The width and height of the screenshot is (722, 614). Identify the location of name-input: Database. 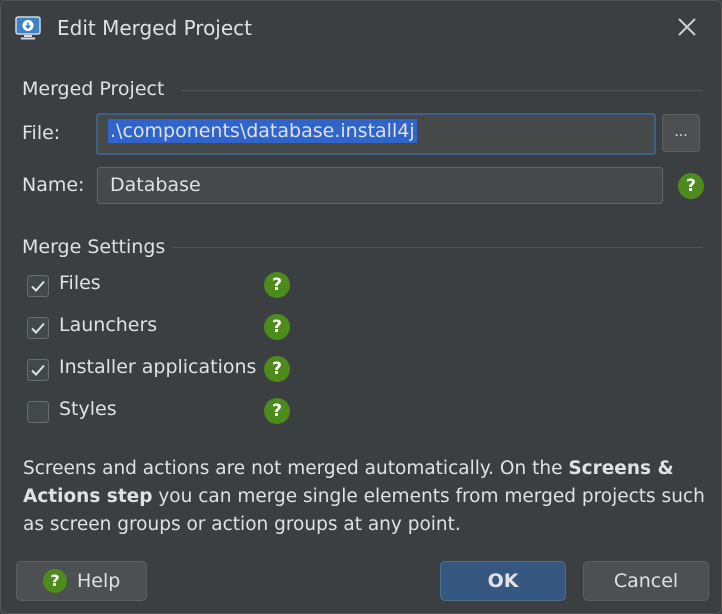
(380, 185).